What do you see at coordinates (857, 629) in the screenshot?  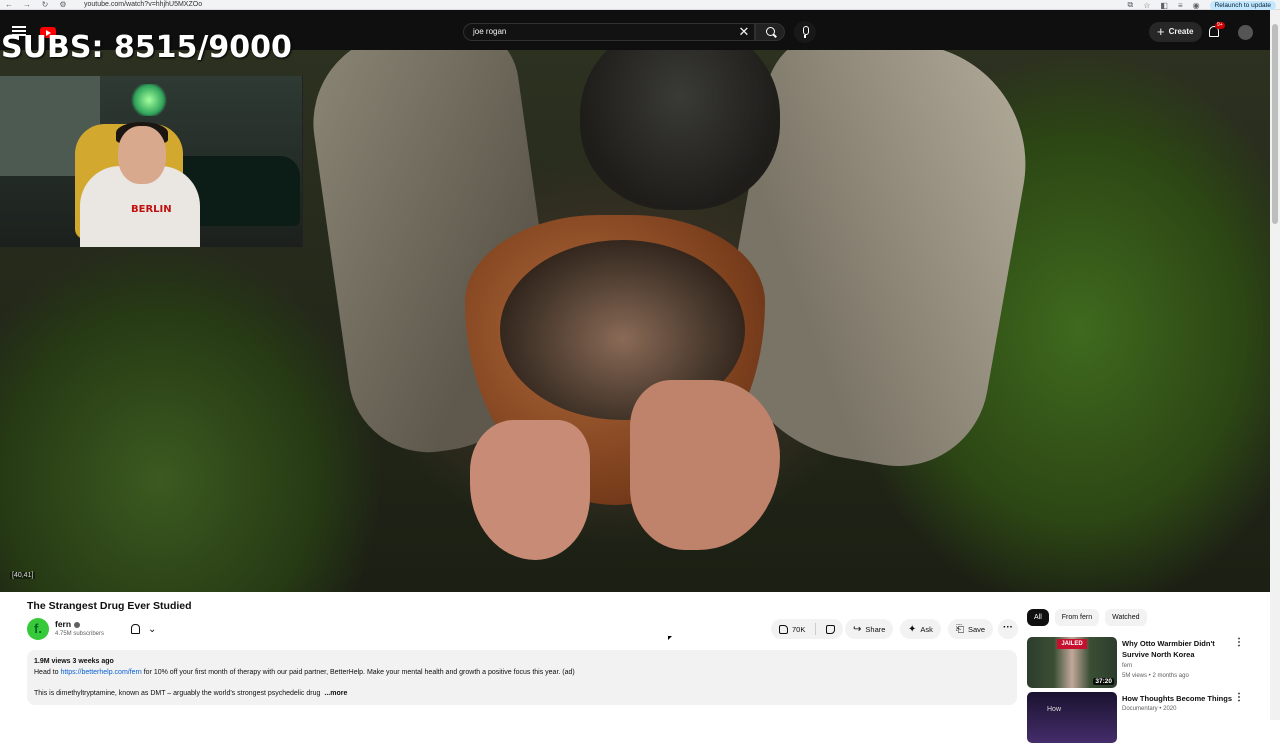 I see `share-arrow-icon: ↪` at bounding box center [857, 629].